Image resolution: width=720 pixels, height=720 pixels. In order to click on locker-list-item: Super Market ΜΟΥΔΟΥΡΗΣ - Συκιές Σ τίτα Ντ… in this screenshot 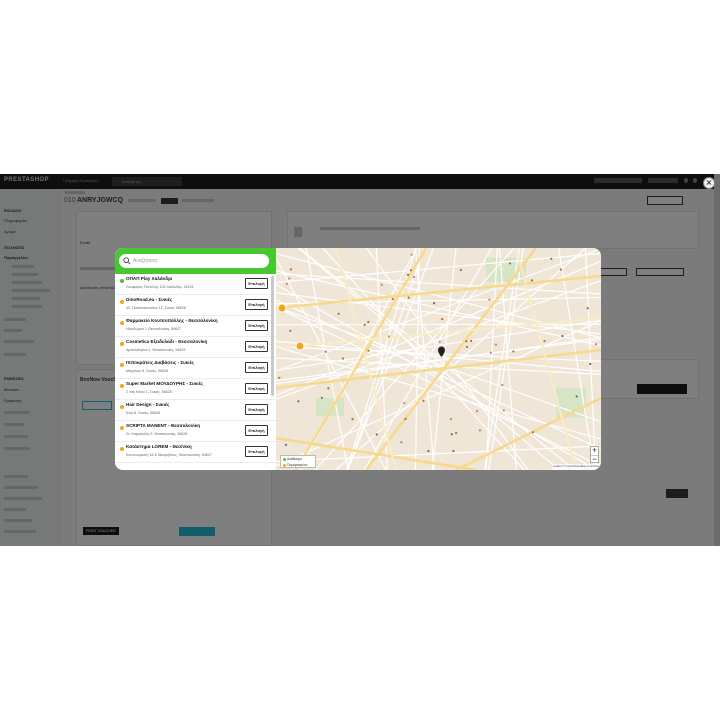, I will do `click(195, 389)`.